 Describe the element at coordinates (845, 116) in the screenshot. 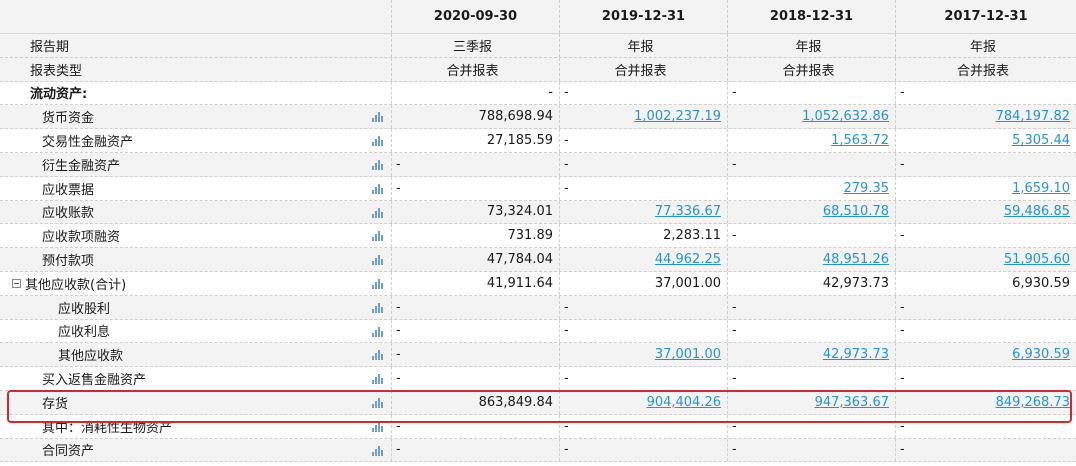

I see `value-link: 1,052,632.86` at that location.